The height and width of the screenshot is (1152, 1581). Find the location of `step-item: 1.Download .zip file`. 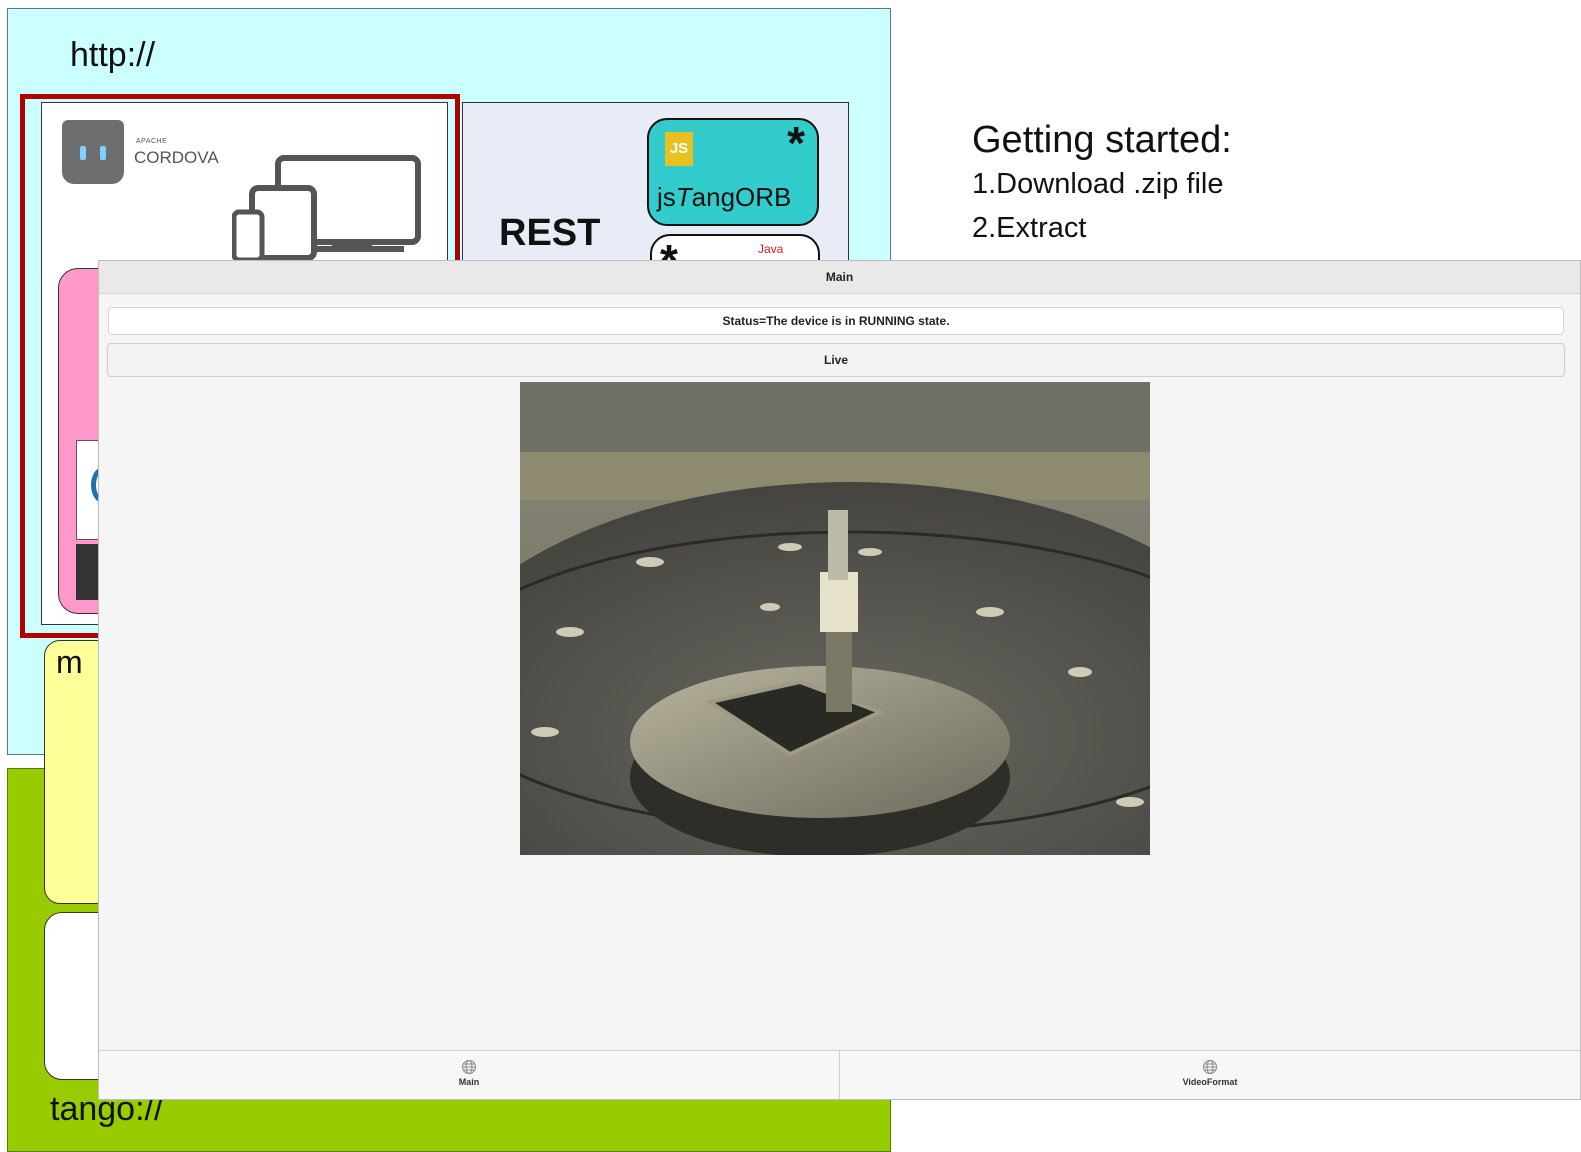

step-item: 1.Download .zip file is located at coordinates (1098, 184).